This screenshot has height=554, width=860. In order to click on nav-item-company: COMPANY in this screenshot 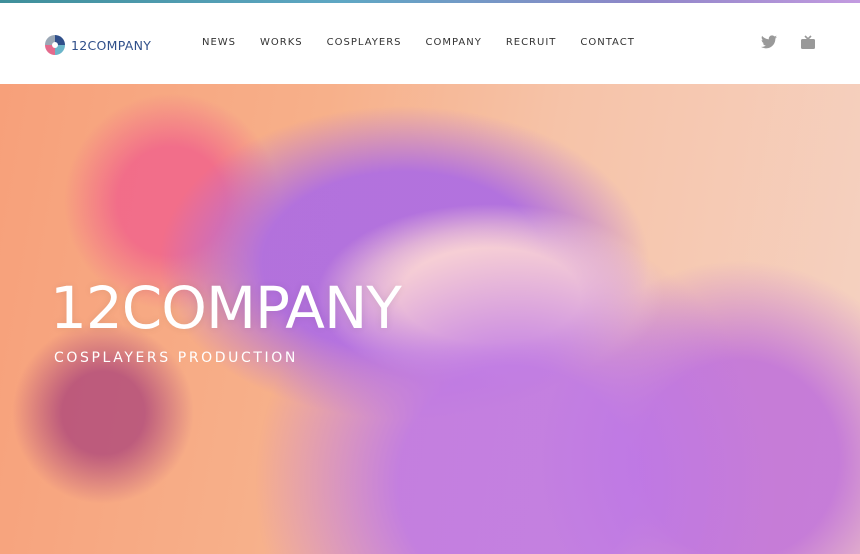, I will do `click(454, 42)`.